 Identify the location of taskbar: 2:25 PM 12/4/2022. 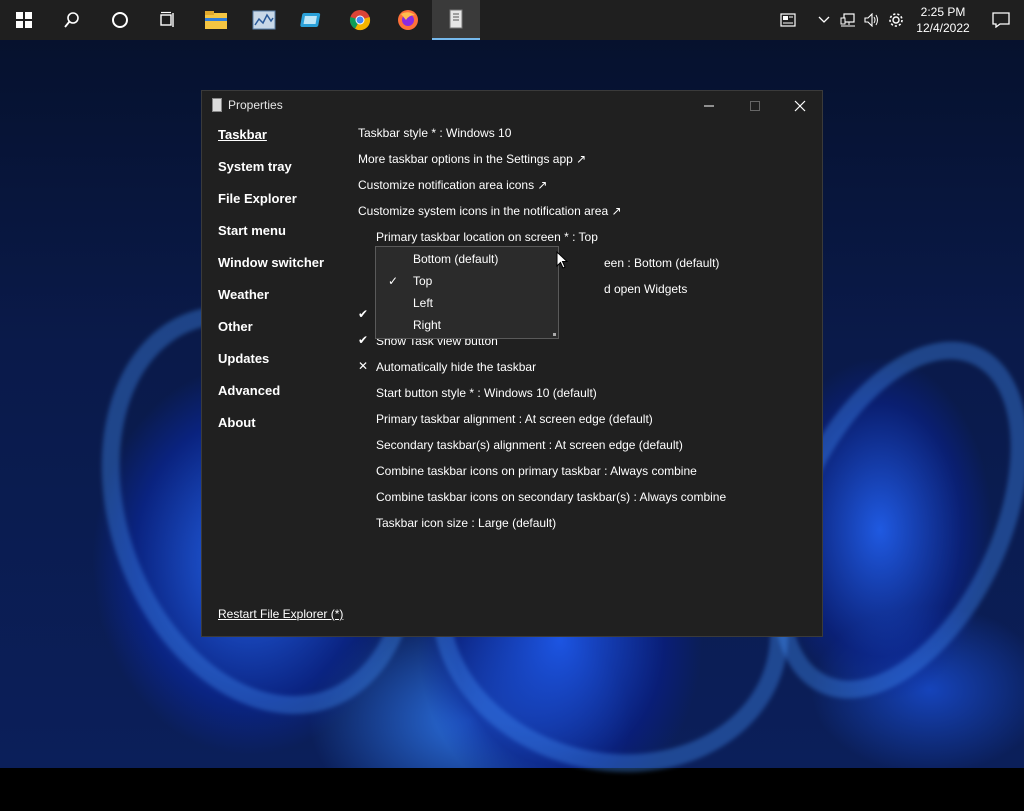
(512, 20).